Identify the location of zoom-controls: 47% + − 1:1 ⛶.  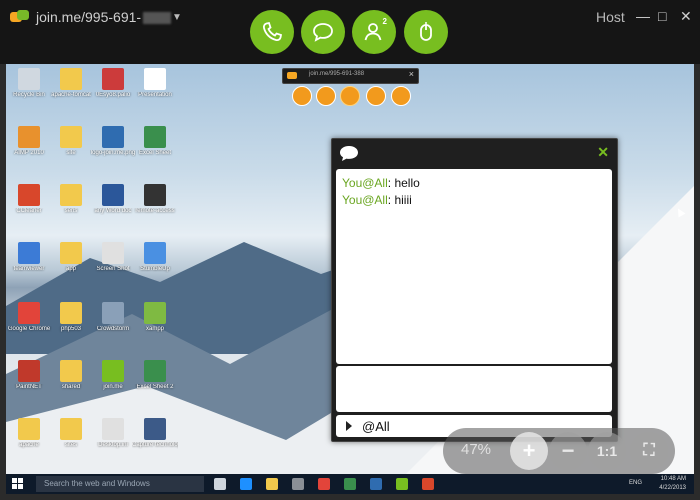
(559, 451).